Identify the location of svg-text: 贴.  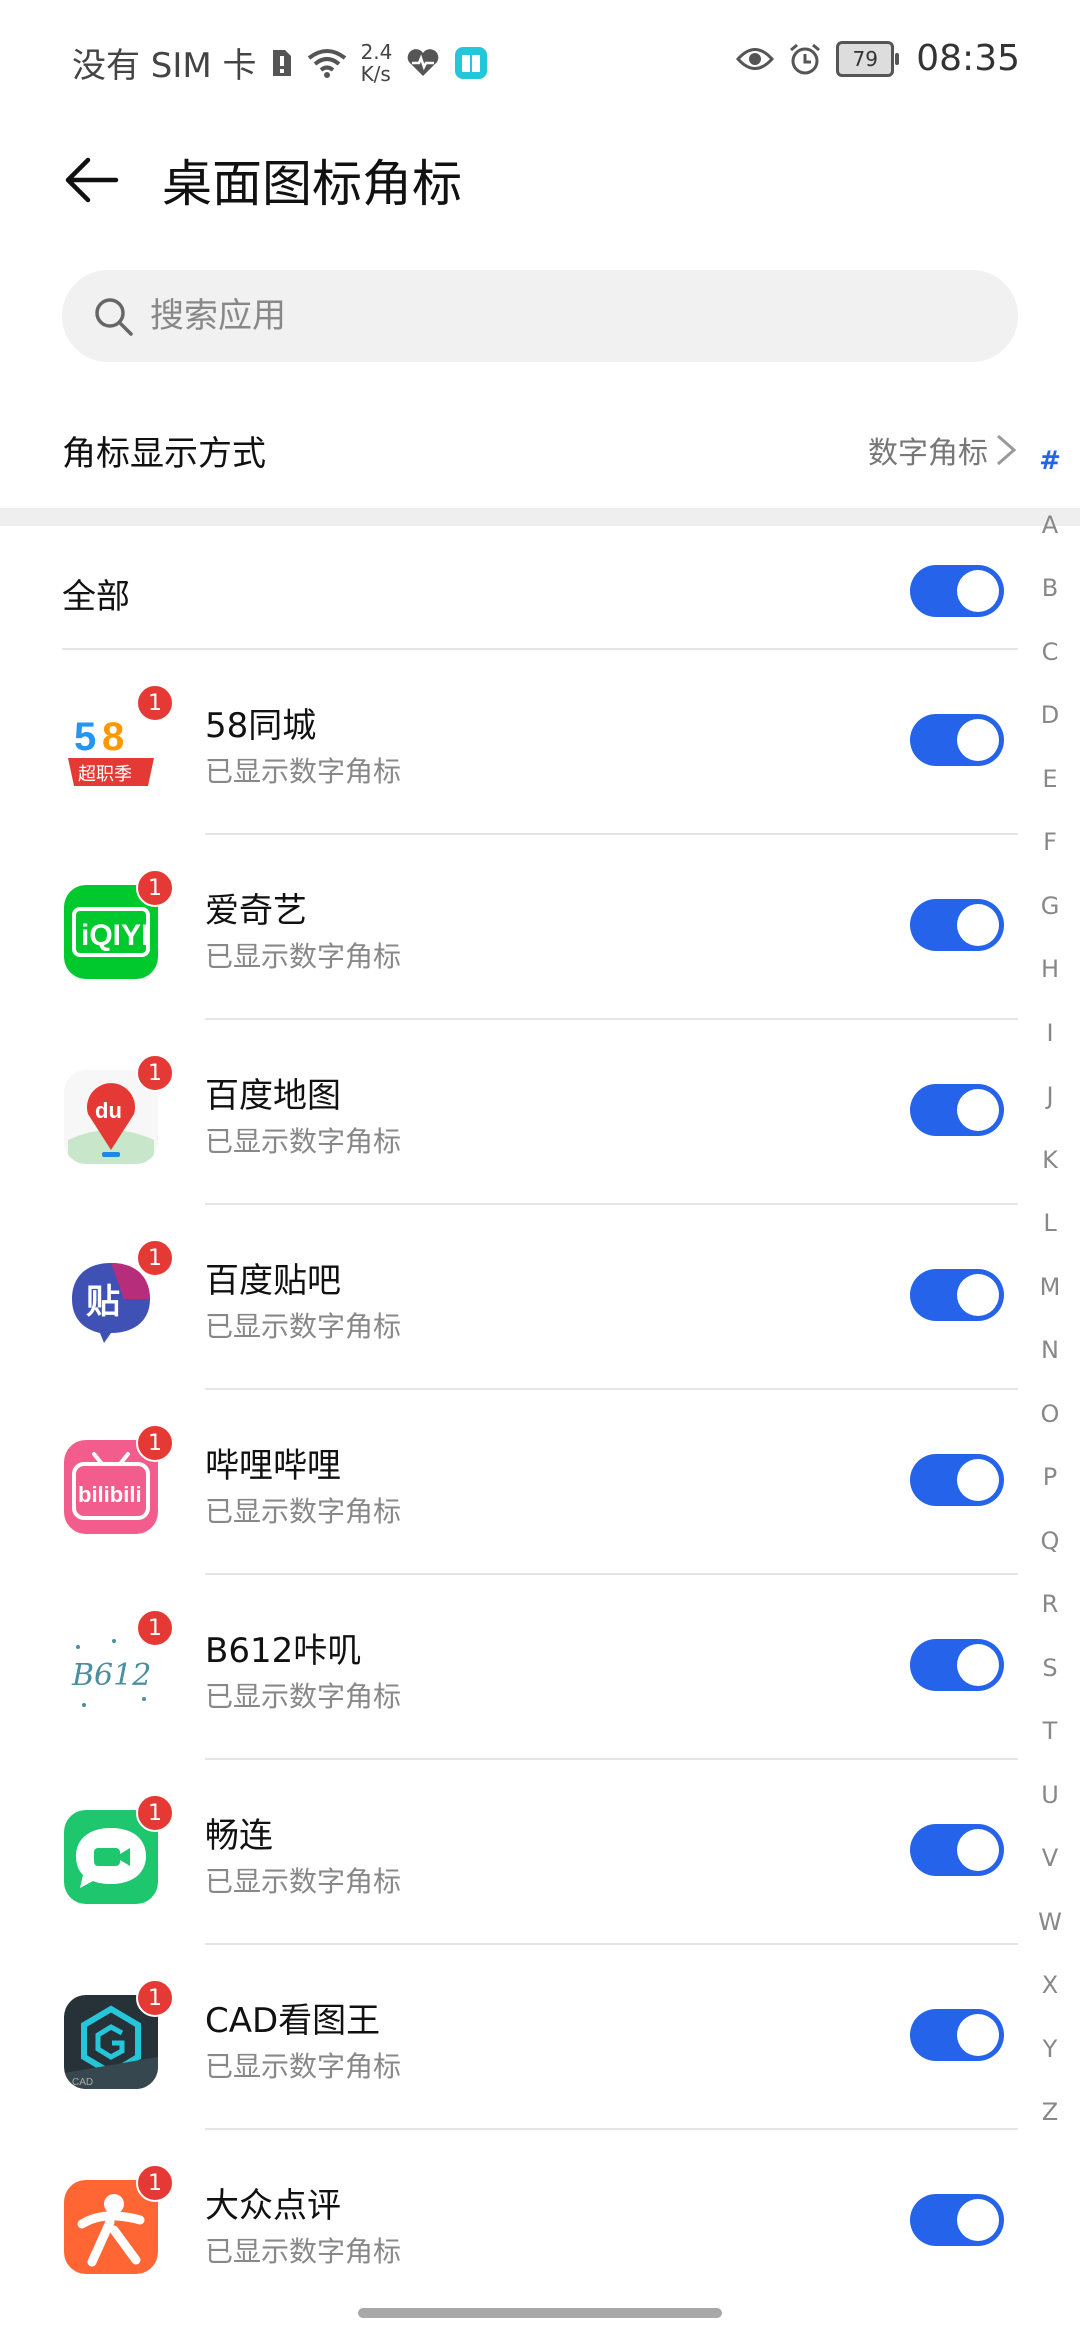
(103, 1302).